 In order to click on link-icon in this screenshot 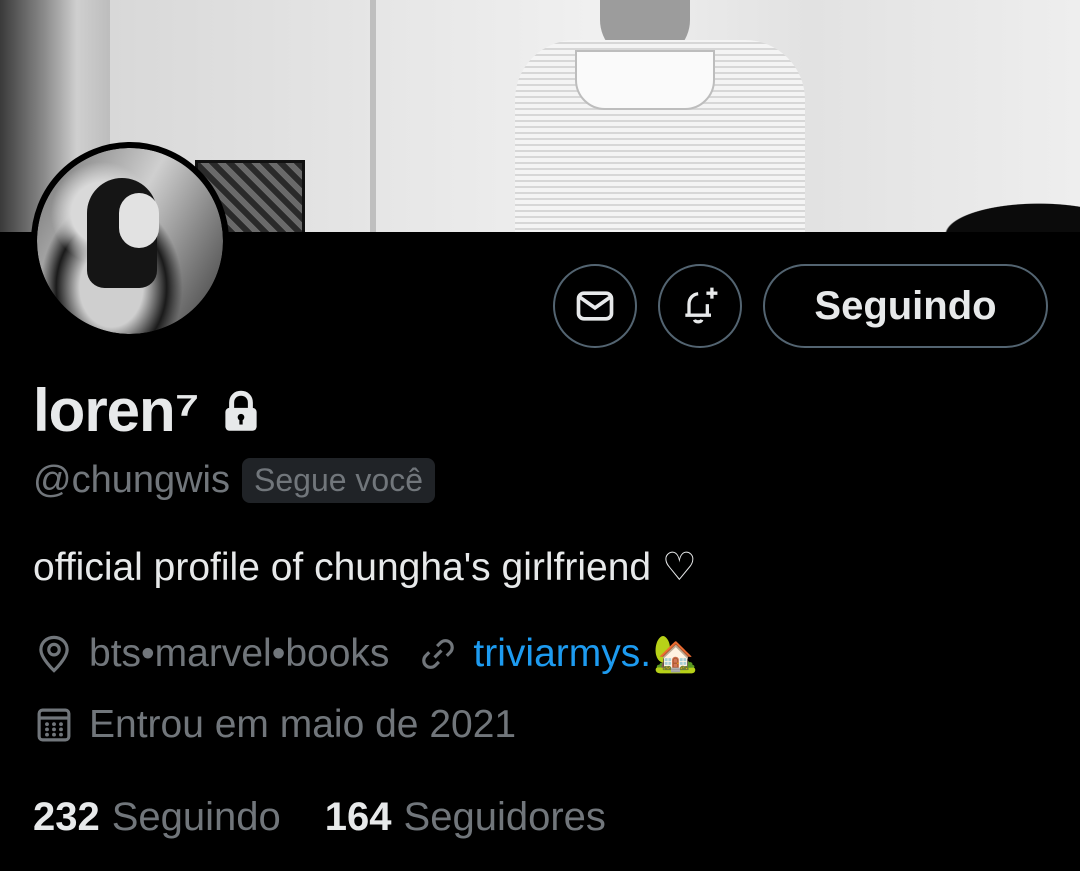, I will do `click(438, 654)`.